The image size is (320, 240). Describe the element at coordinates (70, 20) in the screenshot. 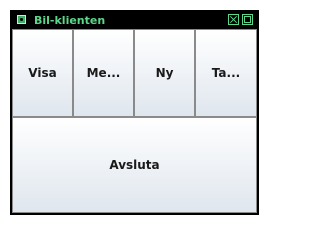

I see `window-title: Bil-klienten` at that location.